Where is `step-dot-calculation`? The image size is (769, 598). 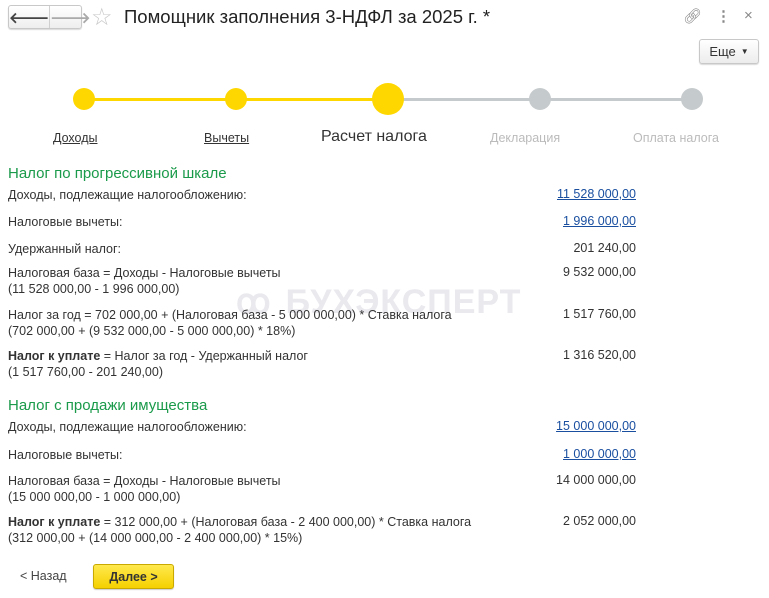 step-dot-calculation is located at coordinates (388, 99).